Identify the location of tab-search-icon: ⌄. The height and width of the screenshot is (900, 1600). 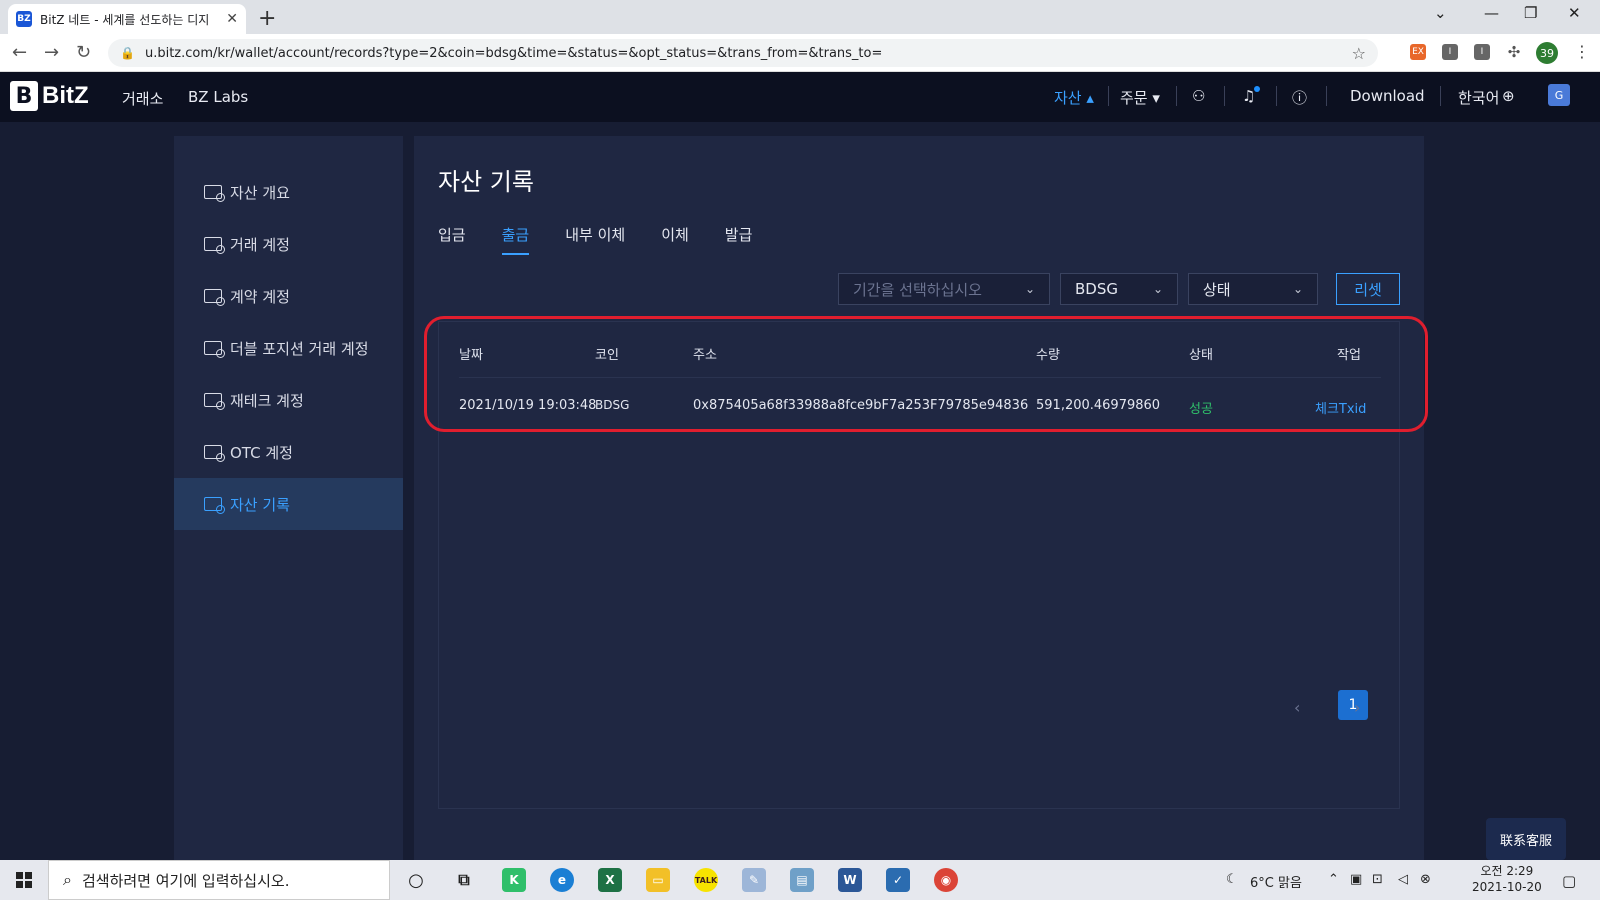
(1440, 13).